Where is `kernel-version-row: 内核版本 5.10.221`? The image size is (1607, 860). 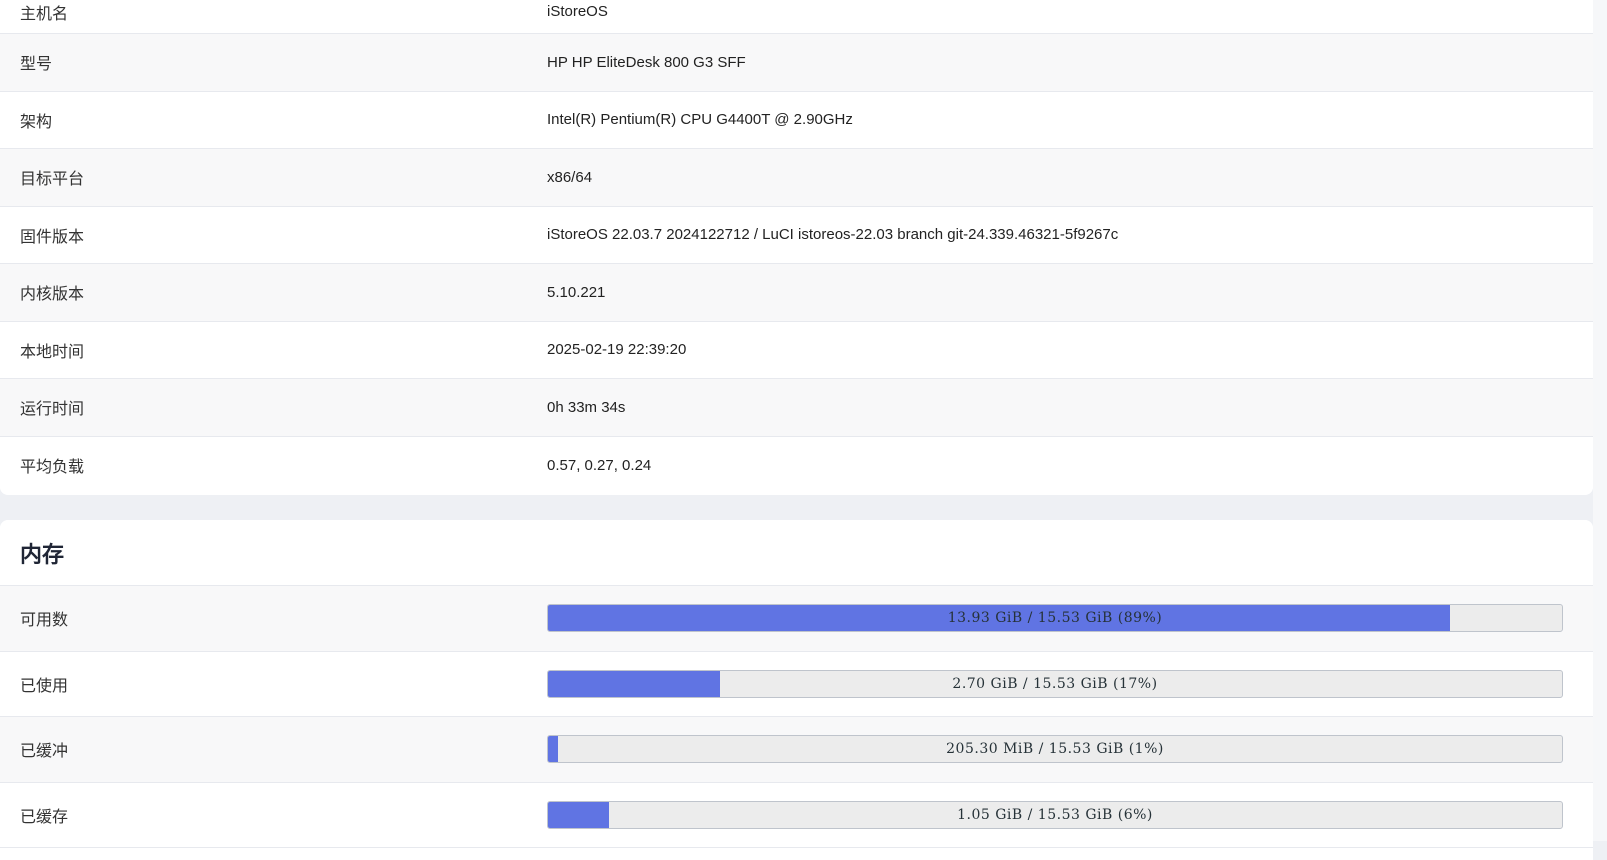
kernel-version-row: 内核版本 5.10.221 is located at coordinates (796, 293).